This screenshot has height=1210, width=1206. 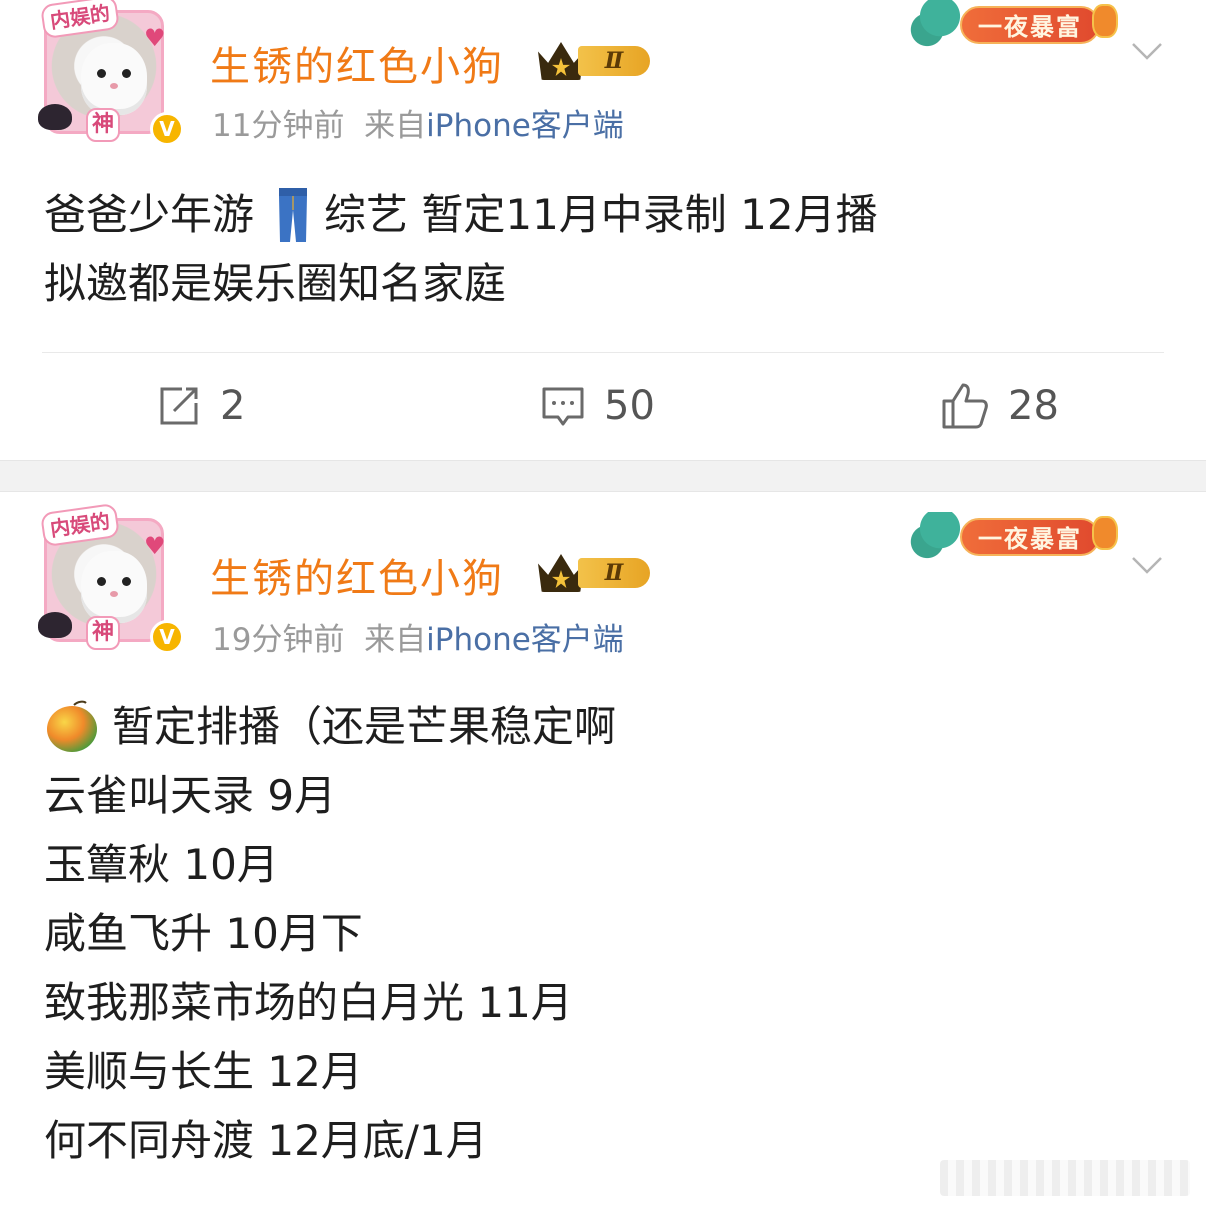 I want to click on content-line: 美顺与长生 12月, so click(x=330, y=1071).